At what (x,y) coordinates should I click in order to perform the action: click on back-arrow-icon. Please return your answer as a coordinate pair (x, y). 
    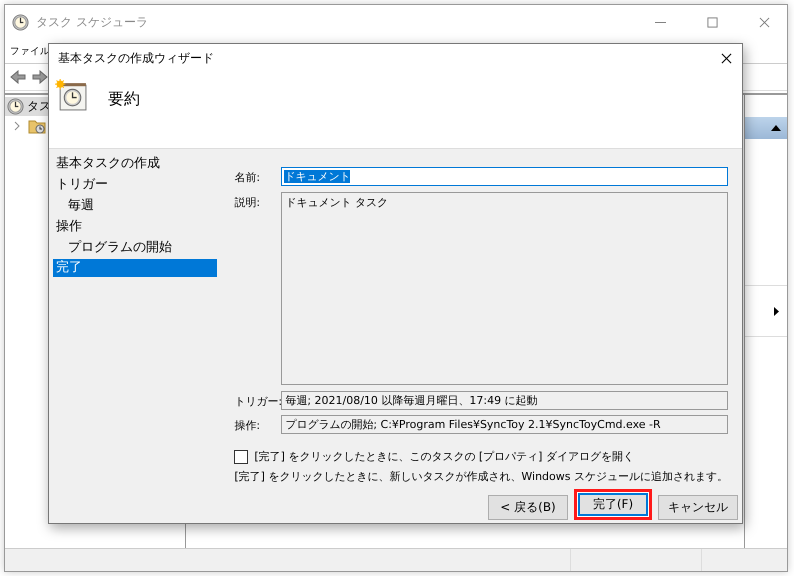
    Looking at the image, I should click on (18, 77).